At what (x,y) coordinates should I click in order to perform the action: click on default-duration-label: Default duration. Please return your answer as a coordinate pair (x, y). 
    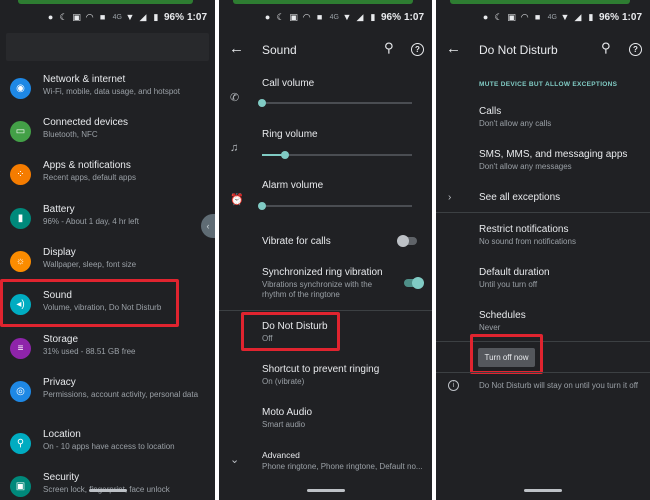
    Looking at the image, I should click on (514, 272).